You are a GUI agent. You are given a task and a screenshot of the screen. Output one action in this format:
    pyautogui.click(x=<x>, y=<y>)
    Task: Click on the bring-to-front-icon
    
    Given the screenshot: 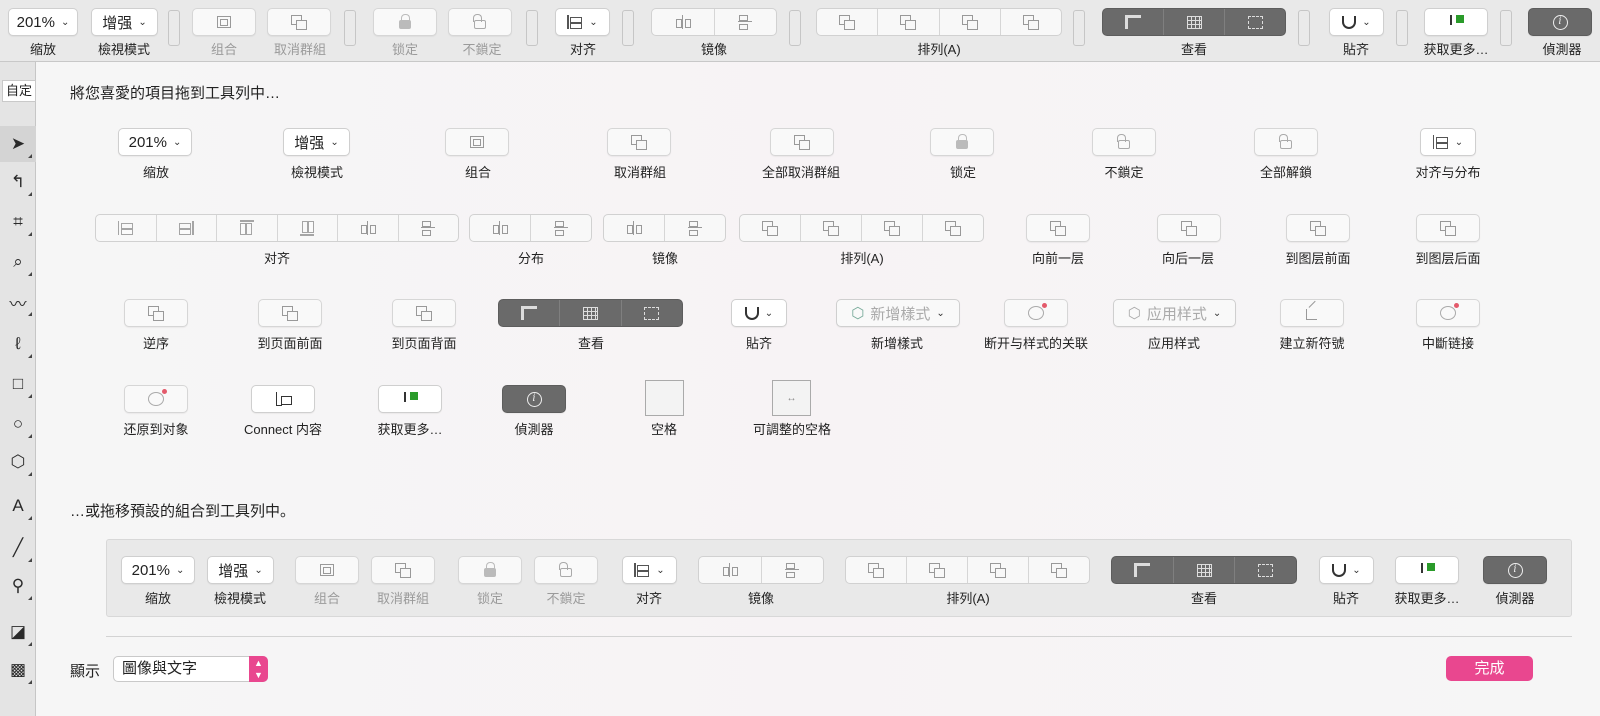 What is the action you would take?
    pyautogui.click(x=892, y=228)
    